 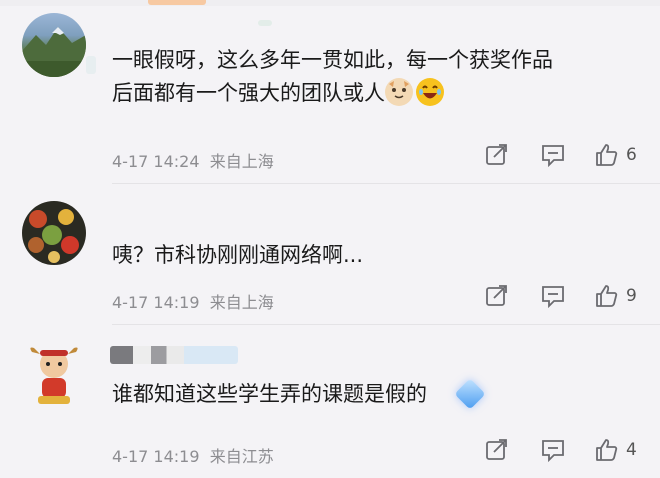 I want to click on cat-face-emoji, so click(x=399, y=92).